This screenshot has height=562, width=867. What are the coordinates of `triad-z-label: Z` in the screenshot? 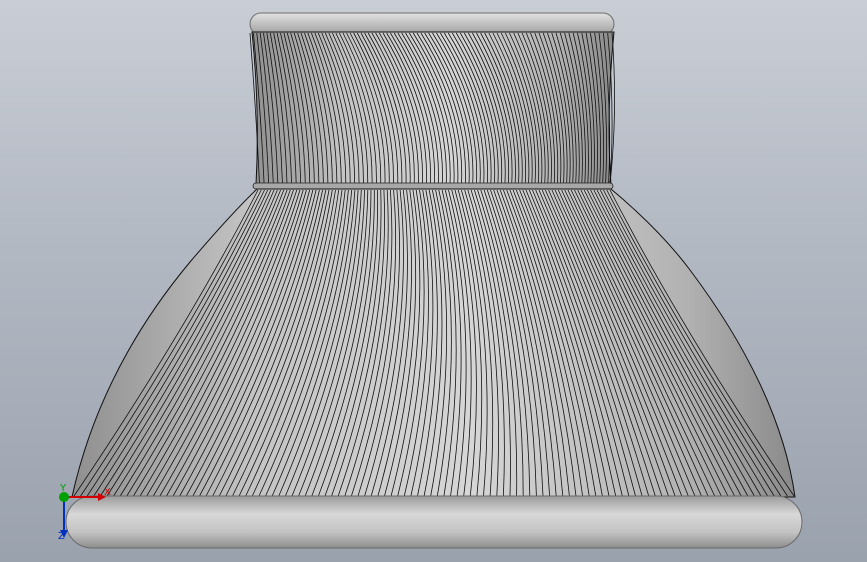 It's located at (61, 536).